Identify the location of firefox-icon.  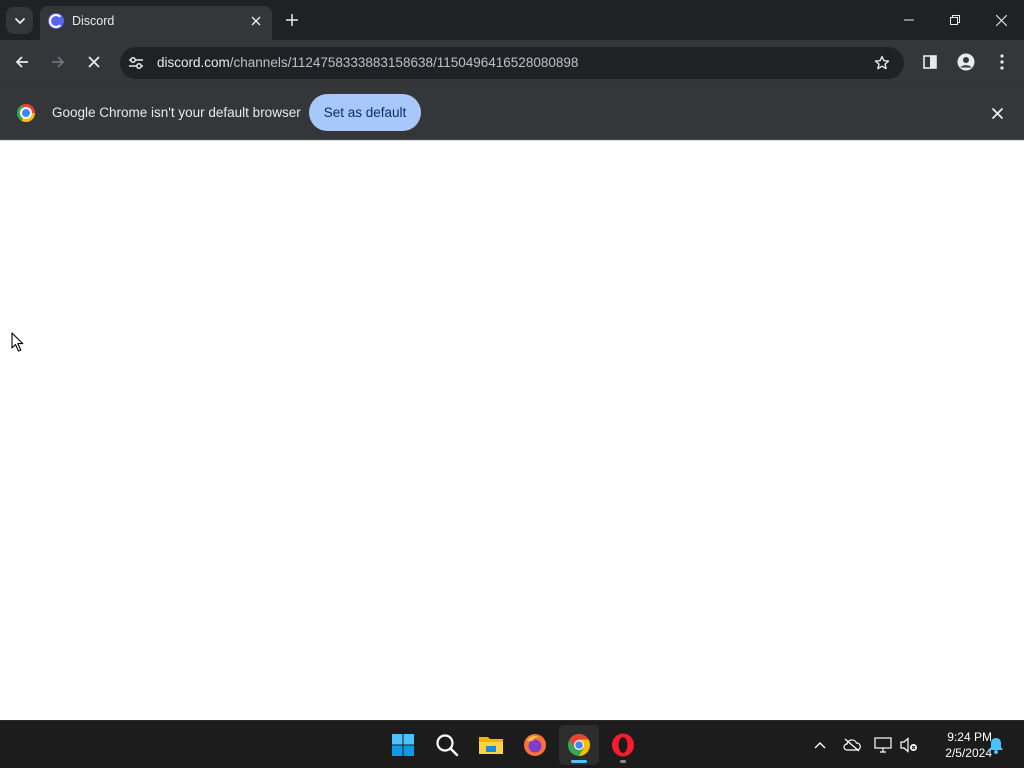
(535, 745).